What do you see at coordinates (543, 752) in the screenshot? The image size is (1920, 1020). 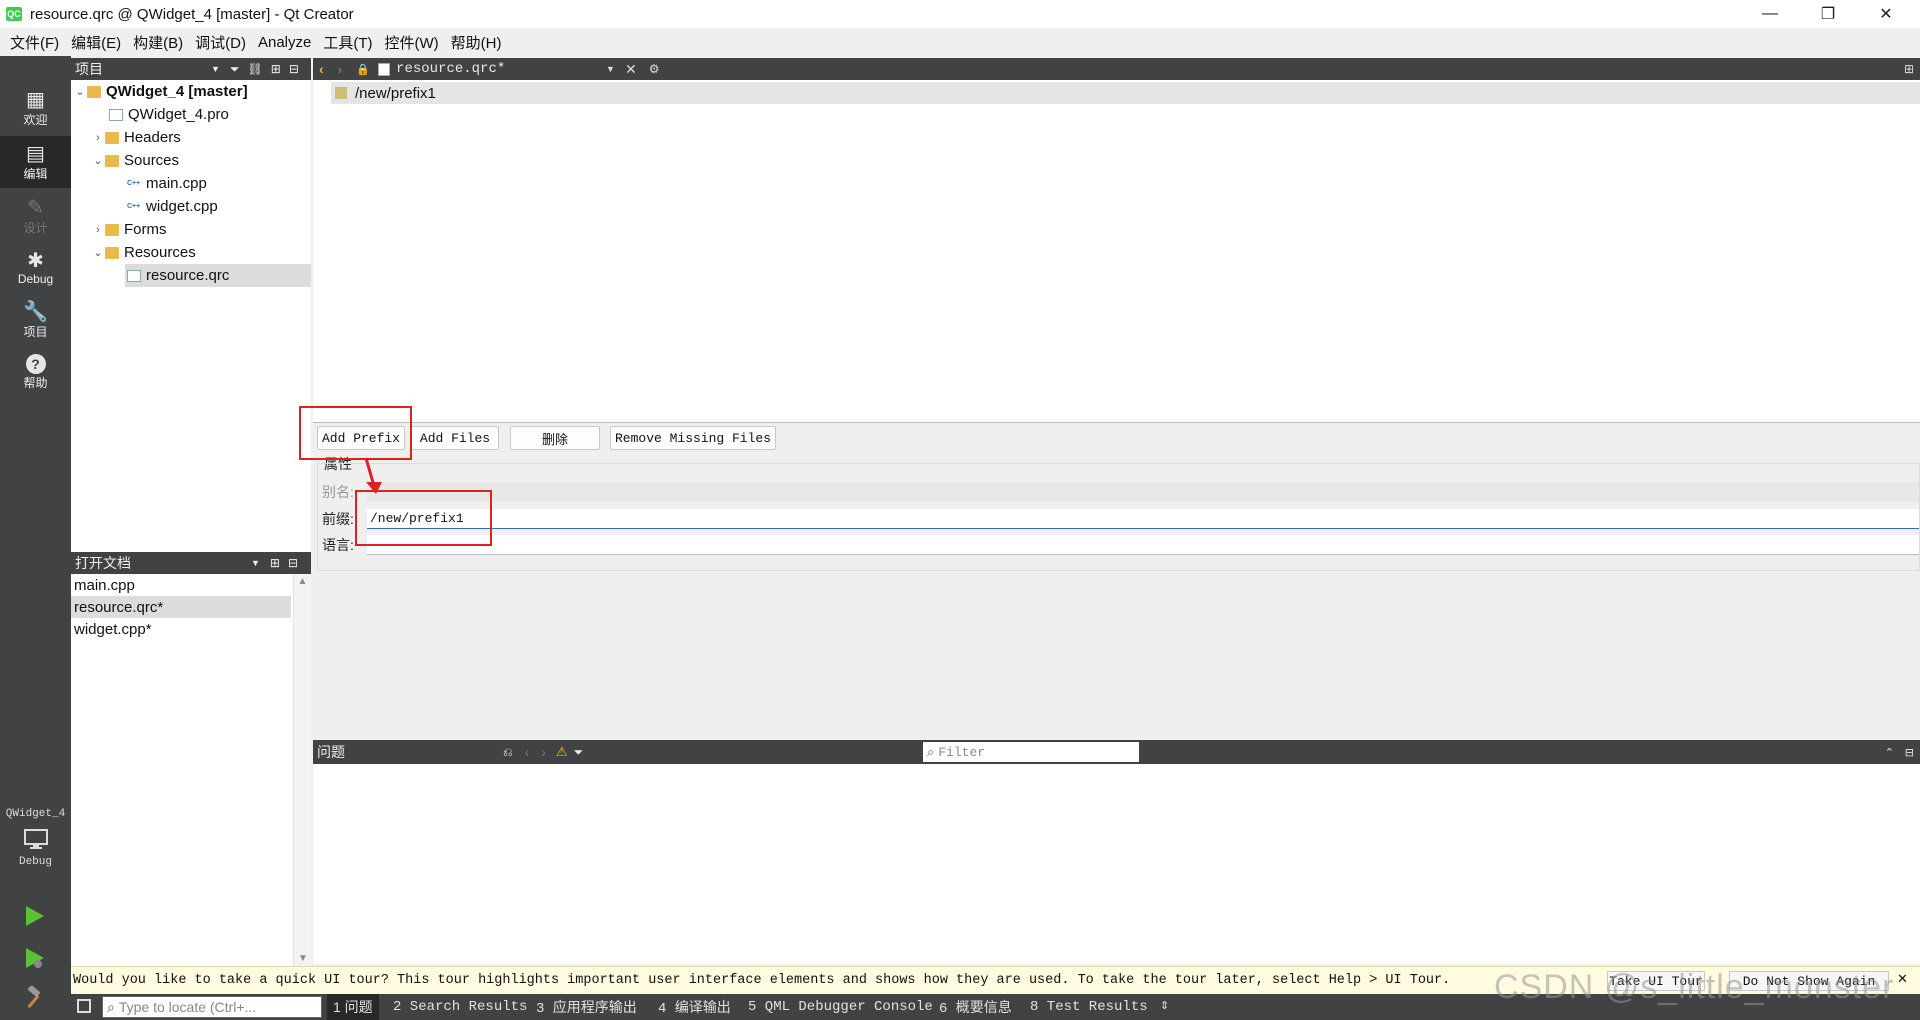 I see `next-item-icon: ›` at bounding box center [543, 752].